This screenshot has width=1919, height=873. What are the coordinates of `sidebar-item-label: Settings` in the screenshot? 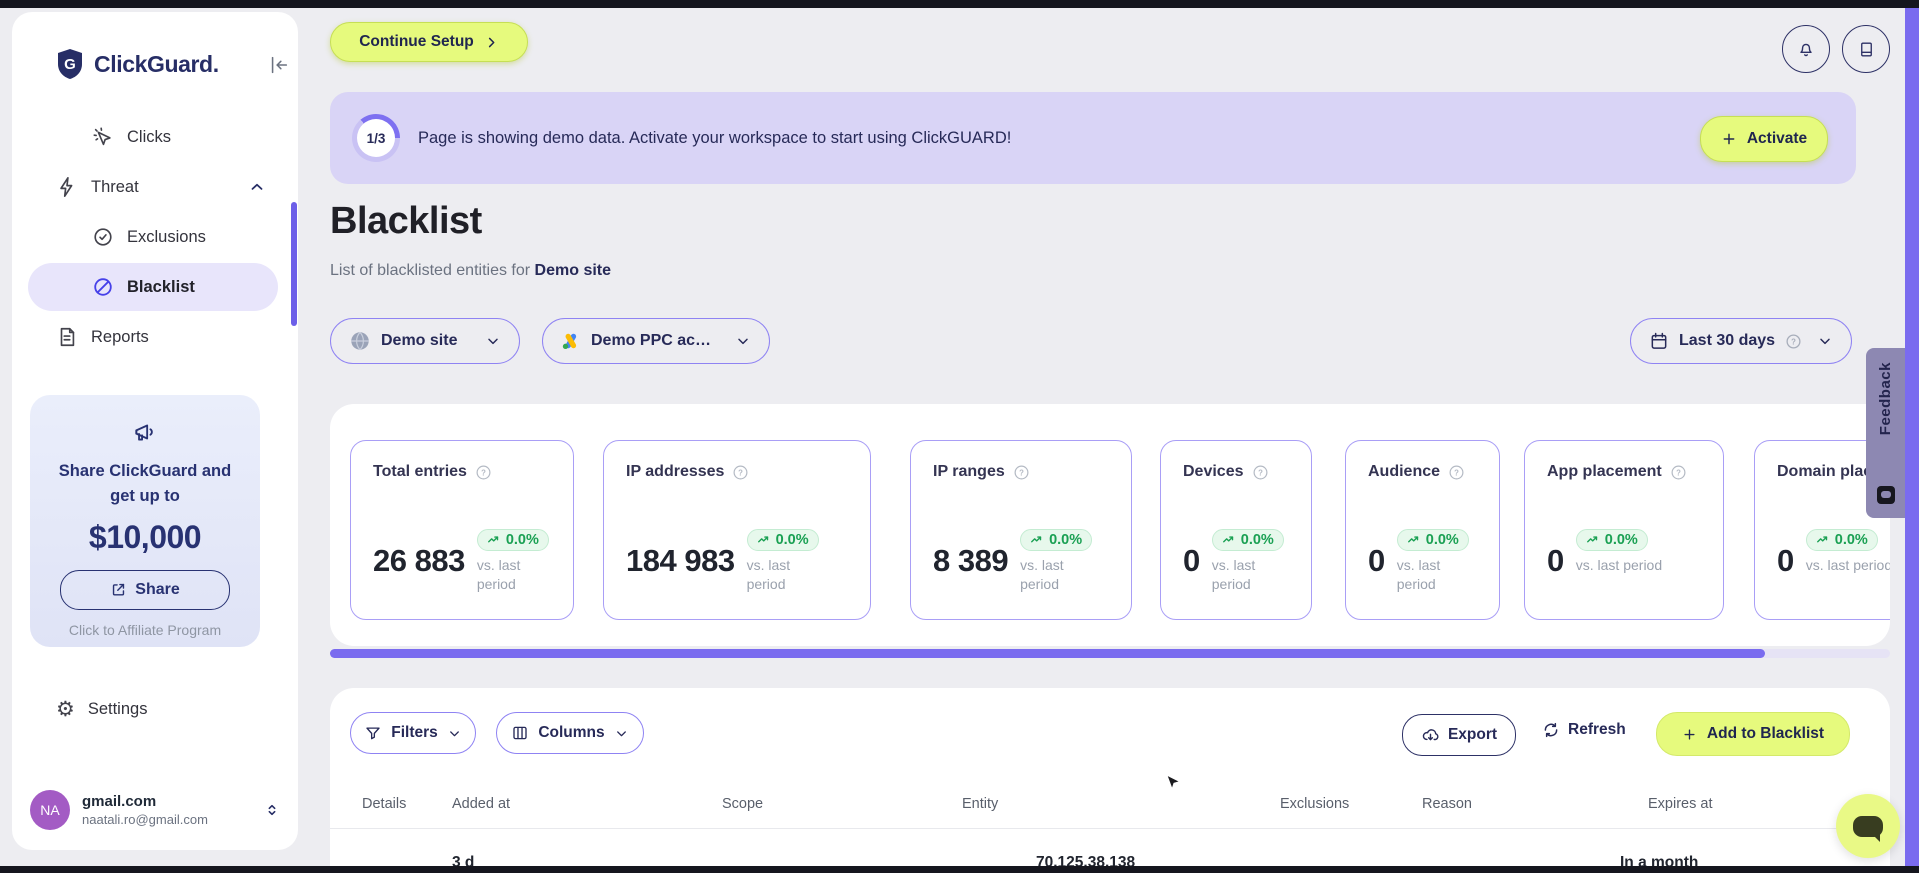 It's located at (117, 708).